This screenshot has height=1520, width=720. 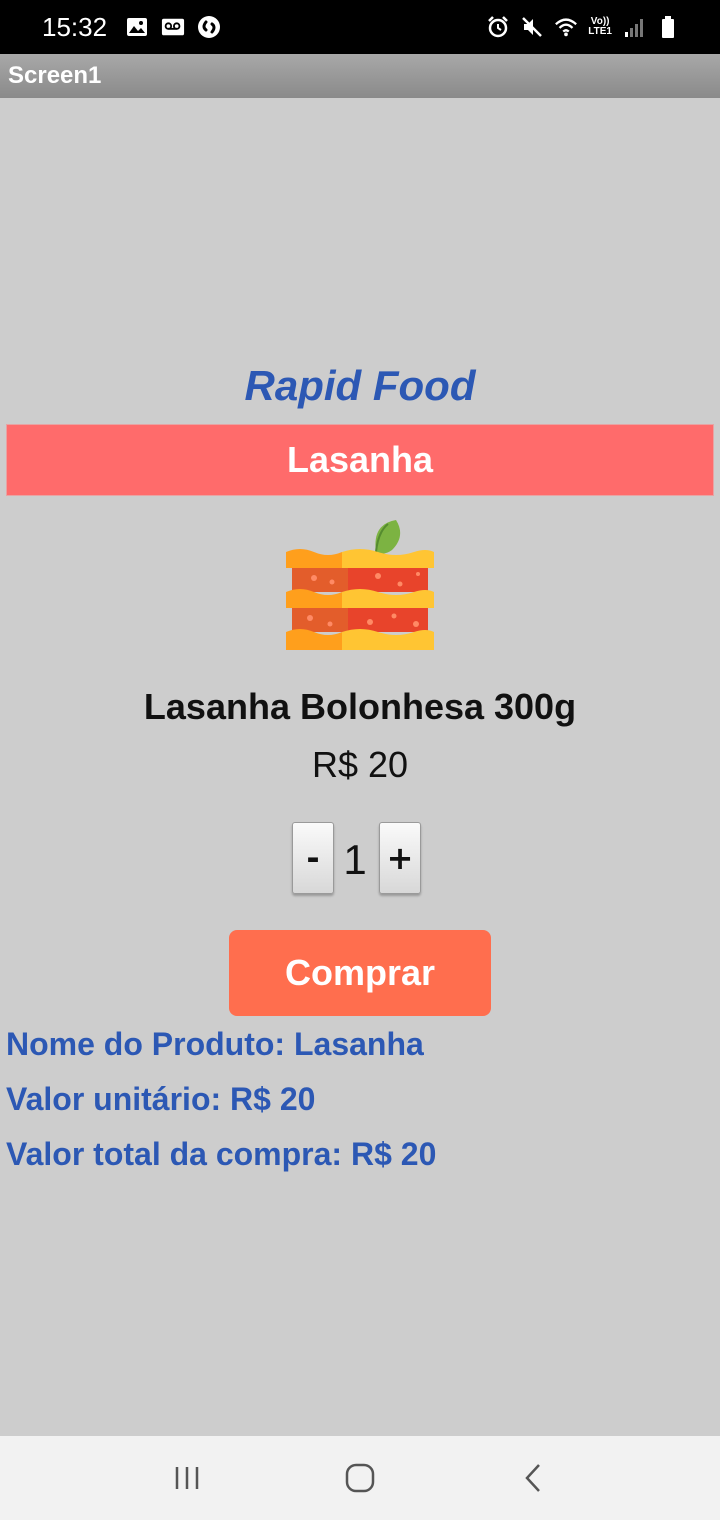 What do you see at coordinates (668, 27) in the screenshot?
I see `battery-icon` at bounding box center [668, 27].